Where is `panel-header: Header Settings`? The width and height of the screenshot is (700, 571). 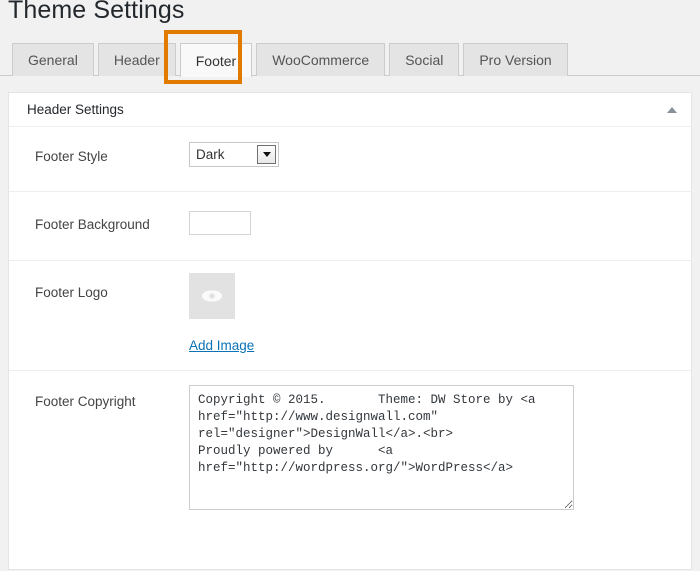
panel-header: Header Settings is located at coordinates (350, 110).